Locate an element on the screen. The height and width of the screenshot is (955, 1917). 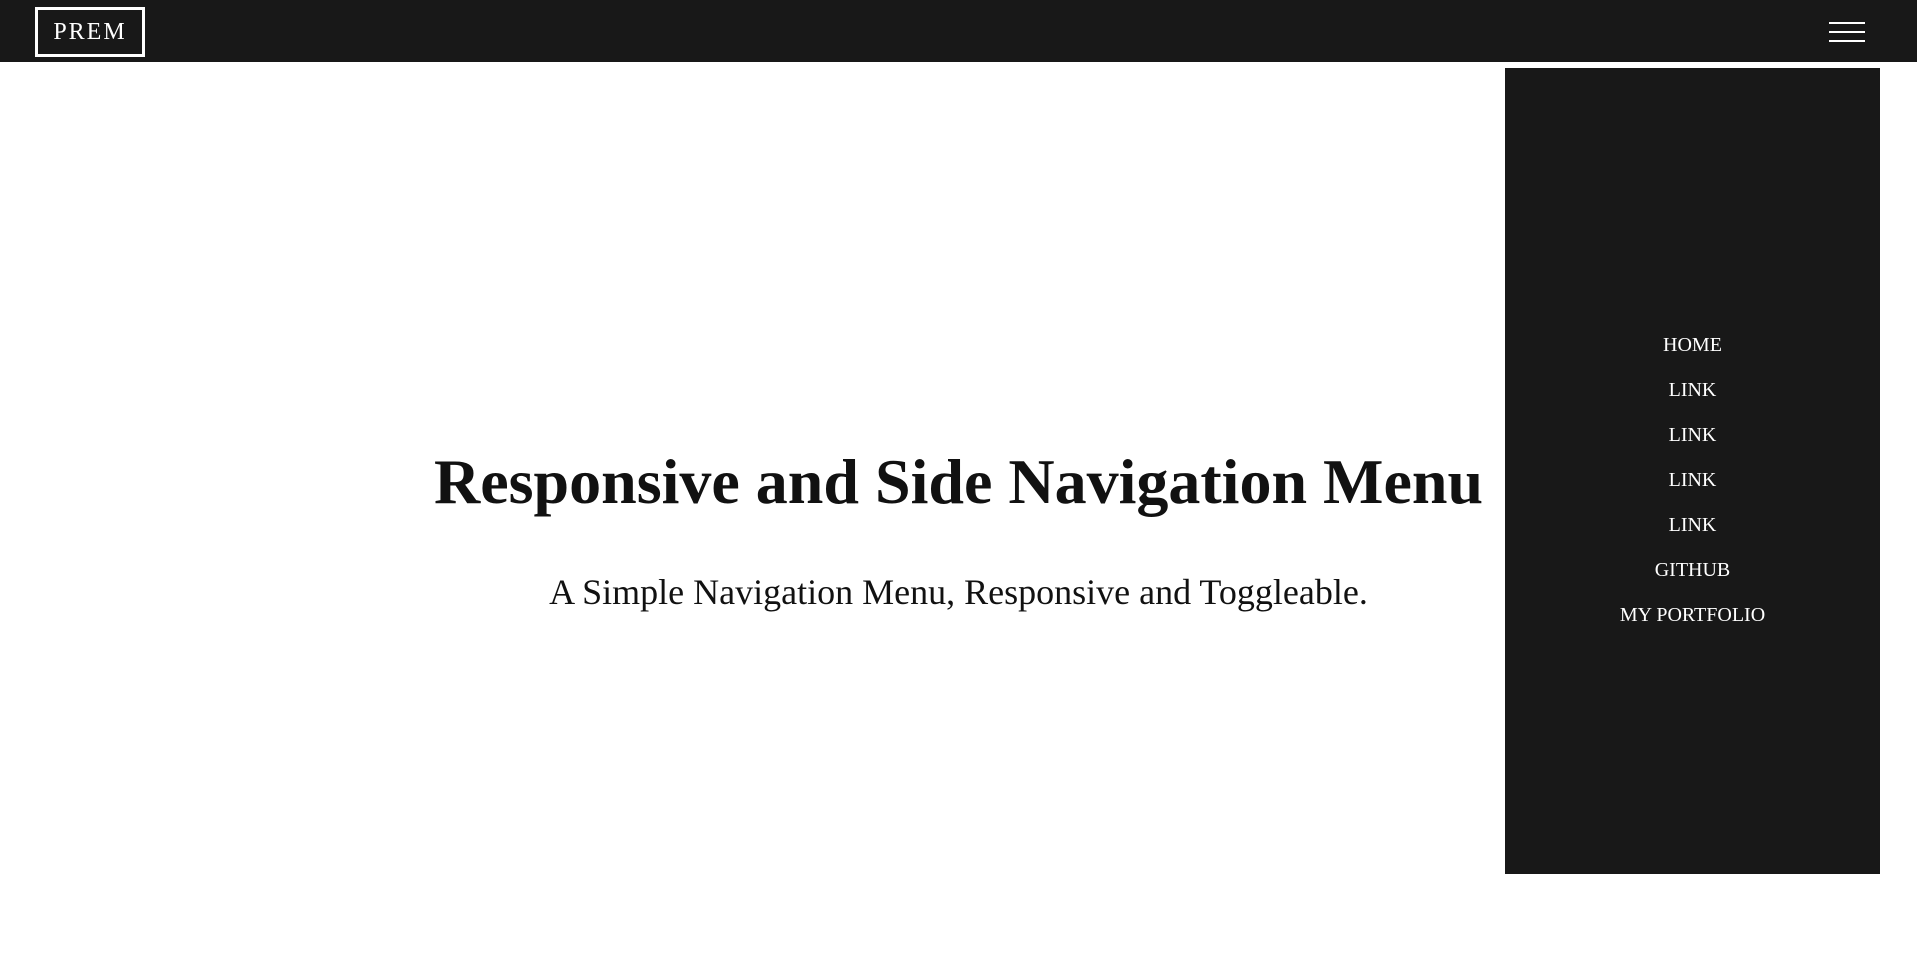
nav-link-github: GITHUB is located at coordinates (1693, 570).